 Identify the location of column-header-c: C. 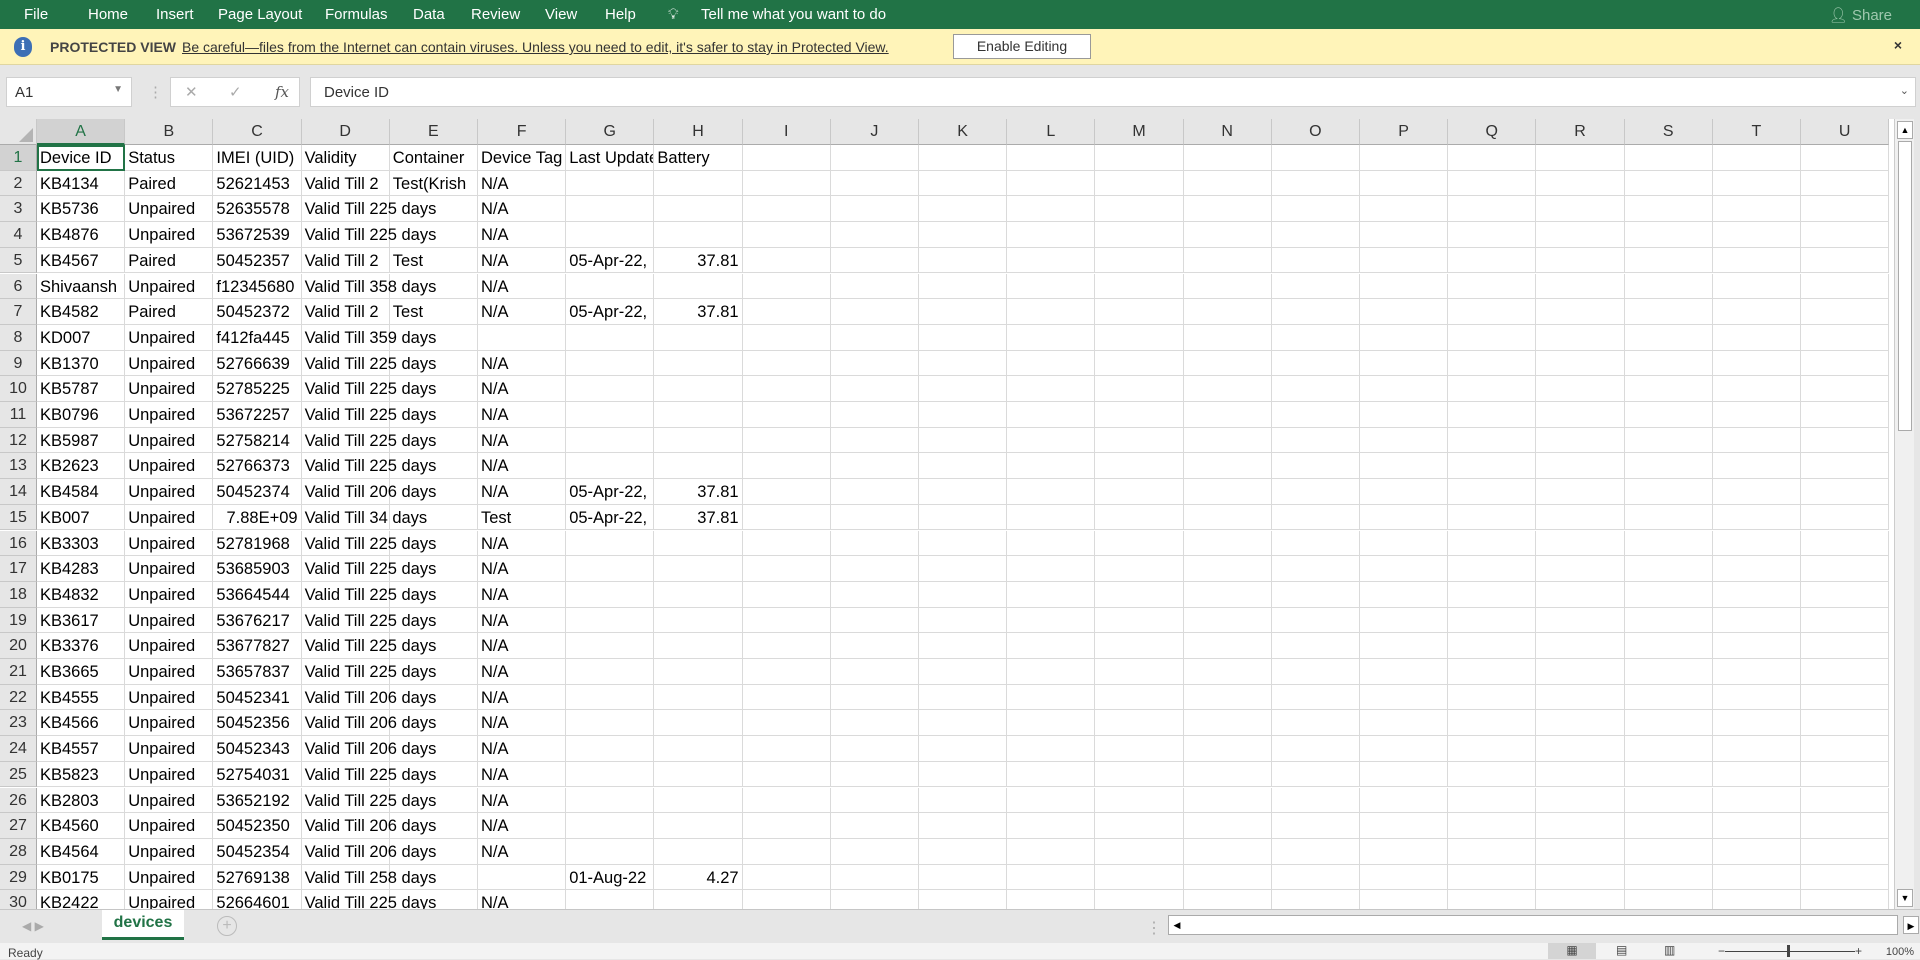
(257, 132).